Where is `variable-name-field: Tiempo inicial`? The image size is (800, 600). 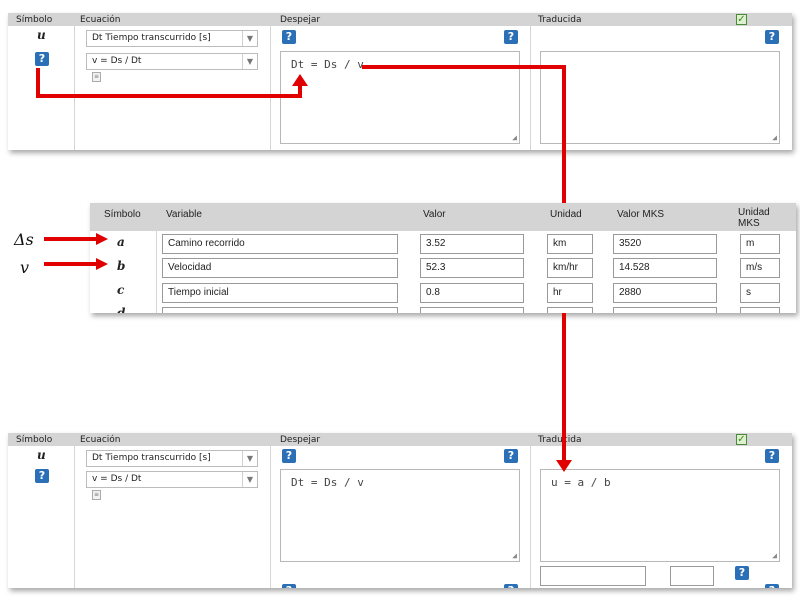
variable-name-field: Tiempo inicial is located at coordinates (280, 293).